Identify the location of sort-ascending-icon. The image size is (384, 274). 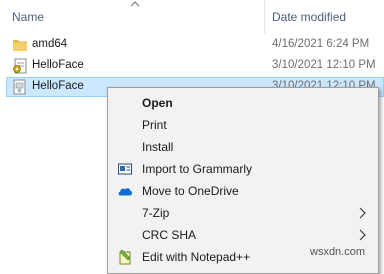
(135, 4).